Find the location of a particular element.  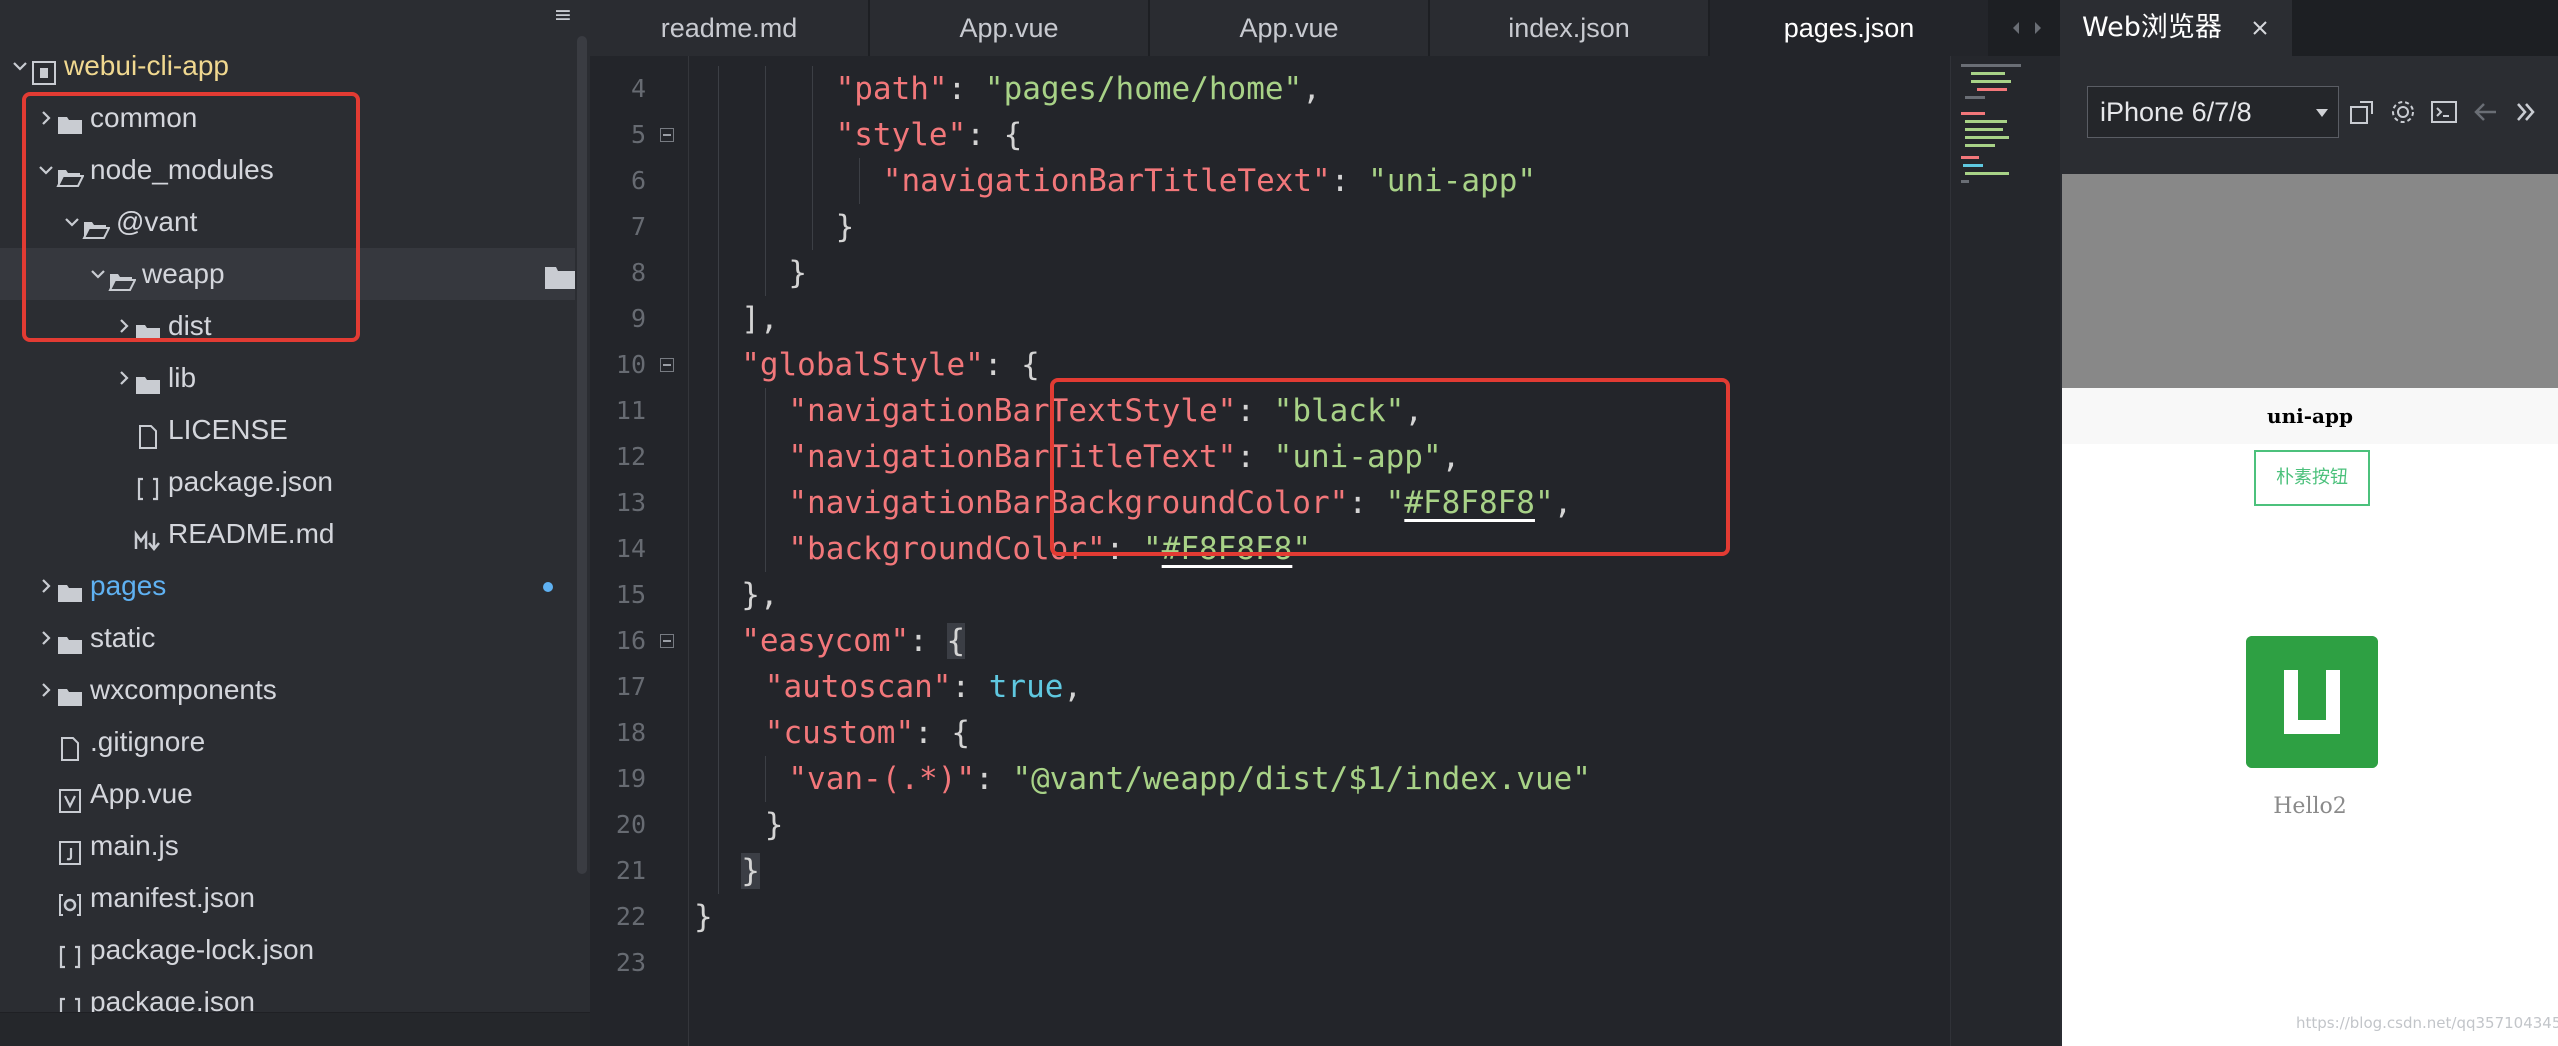

code-line: 16 "easycom": { is located at coordinates (1270, 641).